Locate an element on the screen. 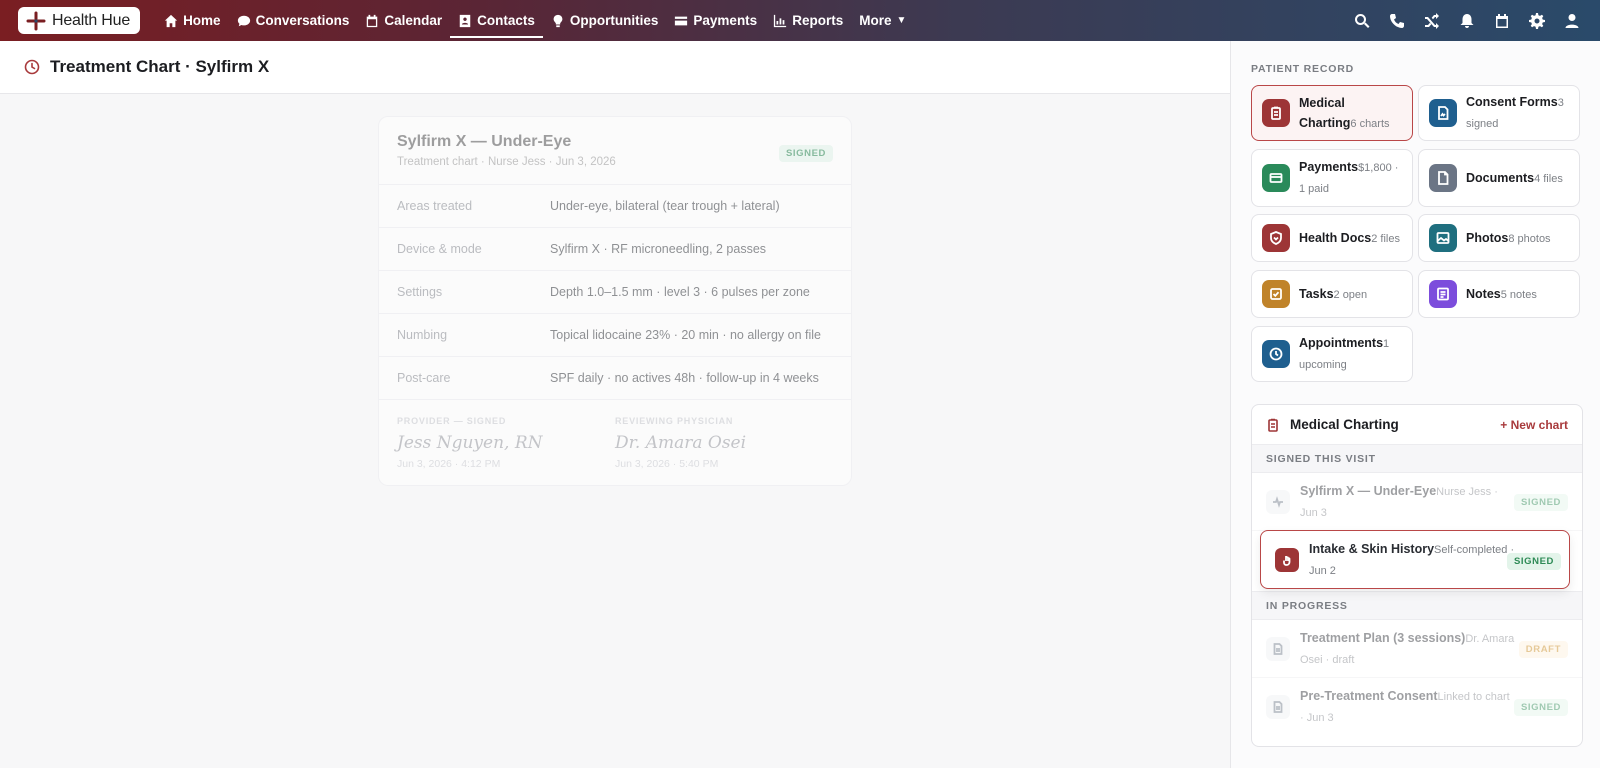 This screenshot has width=1600, height=768. nav-utilities is located at coordinates (1467, 20).